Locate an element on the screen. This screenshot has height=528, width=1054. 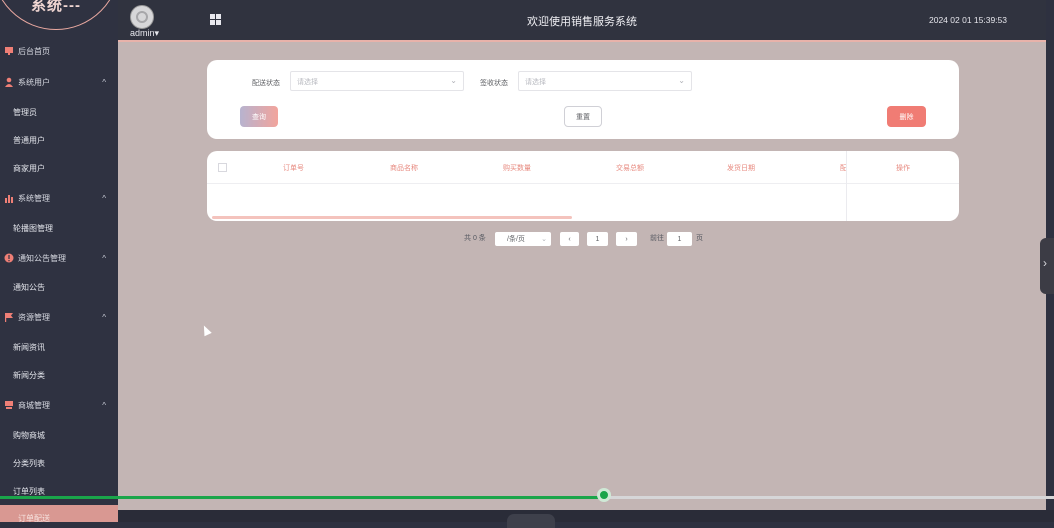
apps-grid-icon is located at coordinates (215, 19).